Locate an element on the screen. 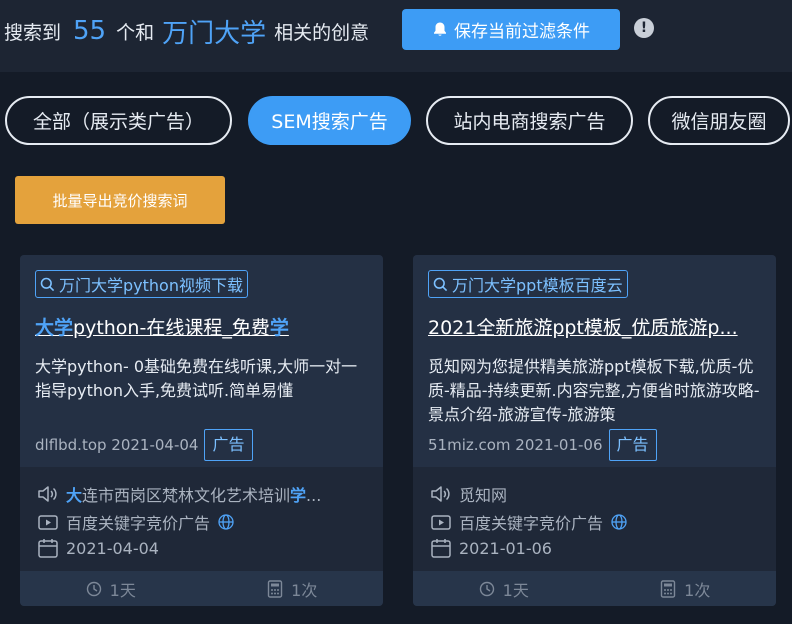  domain-date: 51miz.com 2021-01-06 is located at coordinates (515, 445).